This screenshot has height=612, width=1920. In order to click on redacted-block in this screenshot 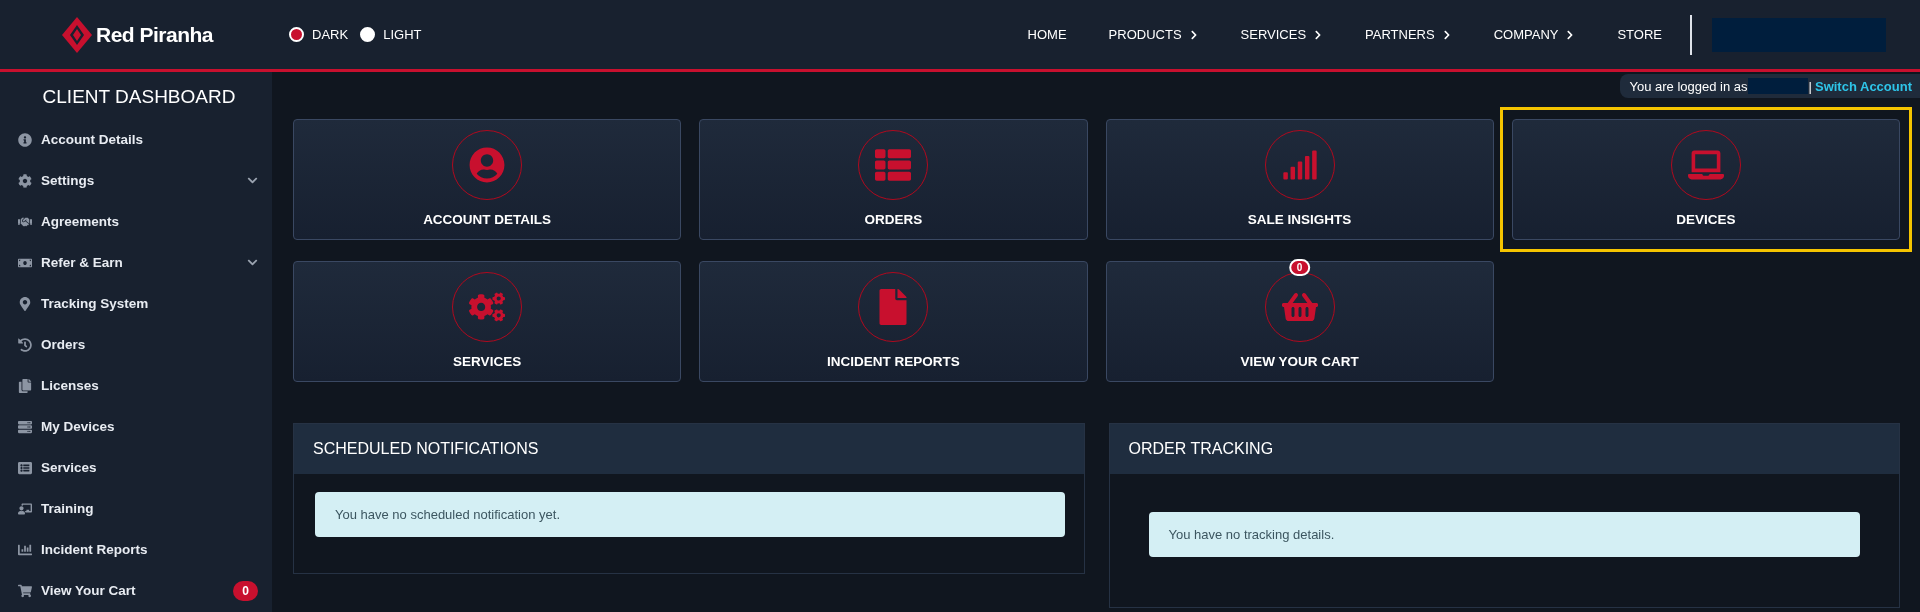, I will do `click(1777, 86)`.